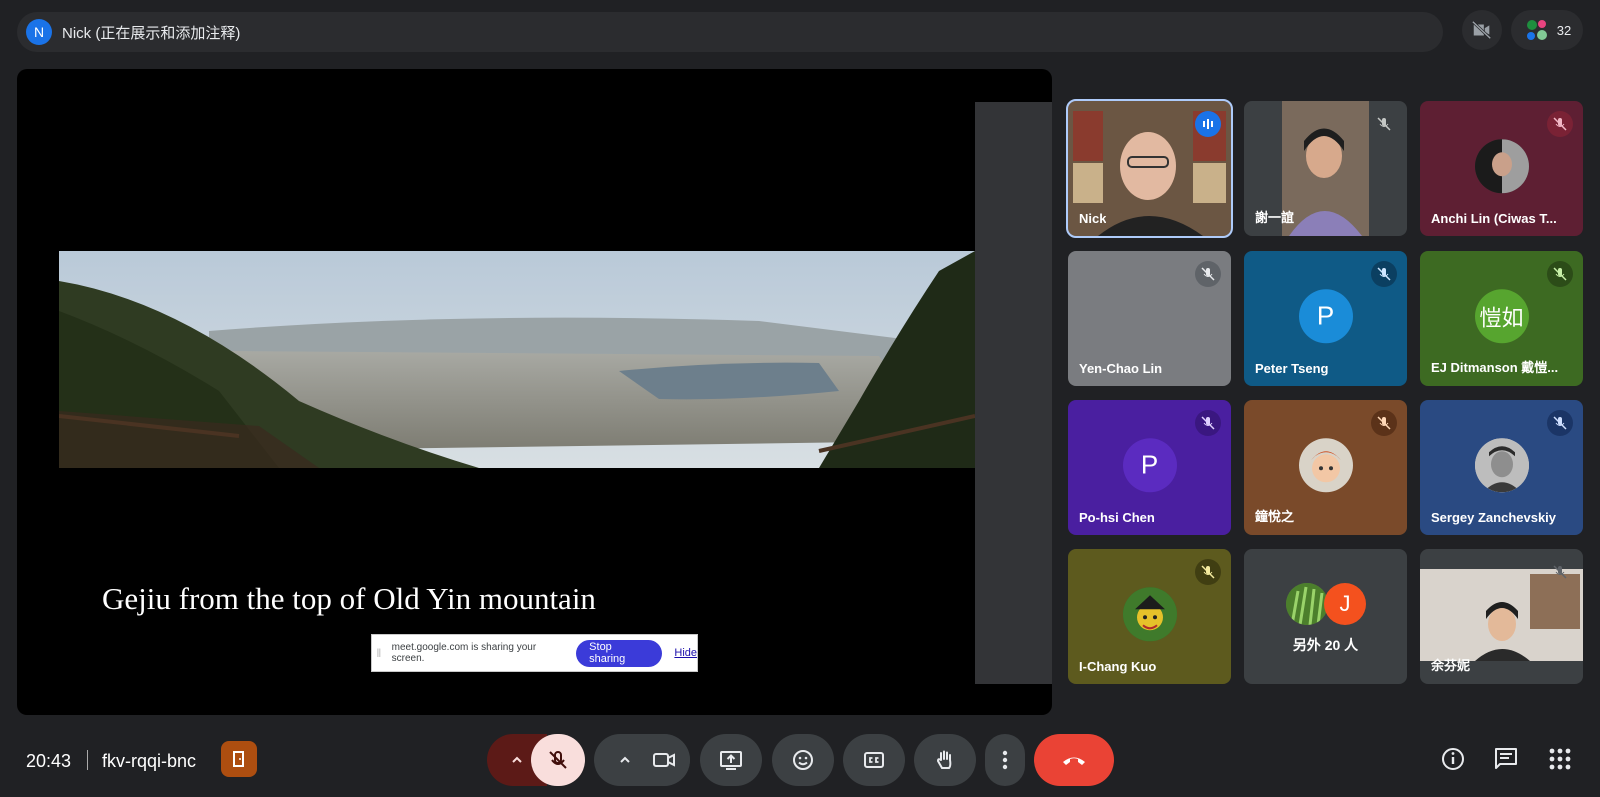 The image size is (1600, 797). I want to click on slide-gray-region, so click(1013, 393).